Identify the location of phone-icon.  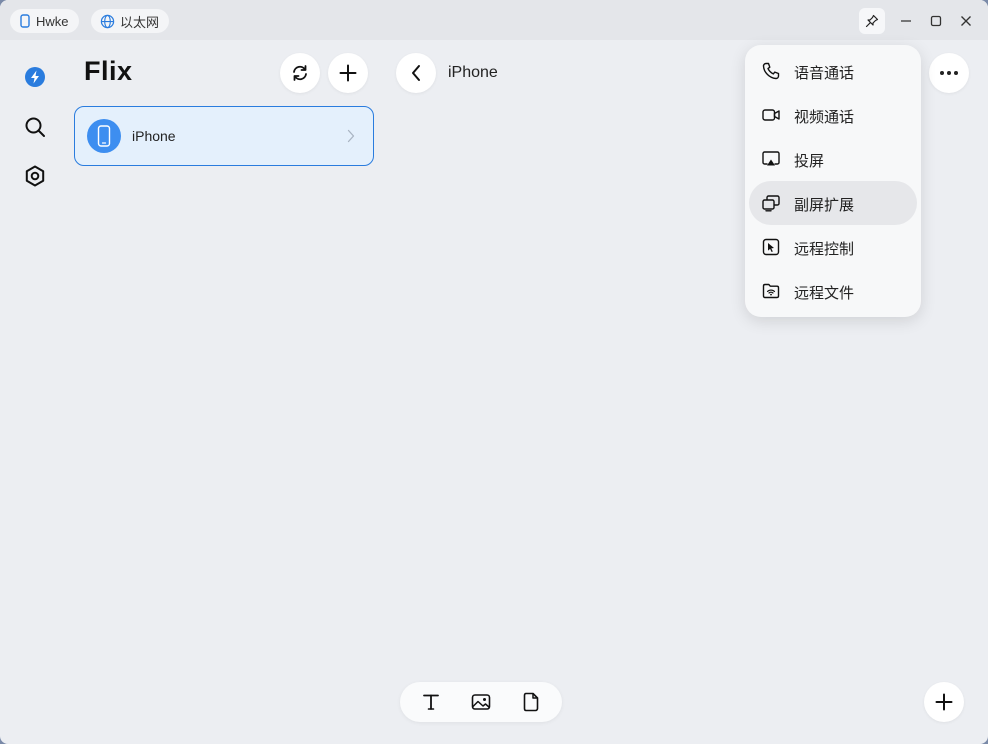
(771, 71).